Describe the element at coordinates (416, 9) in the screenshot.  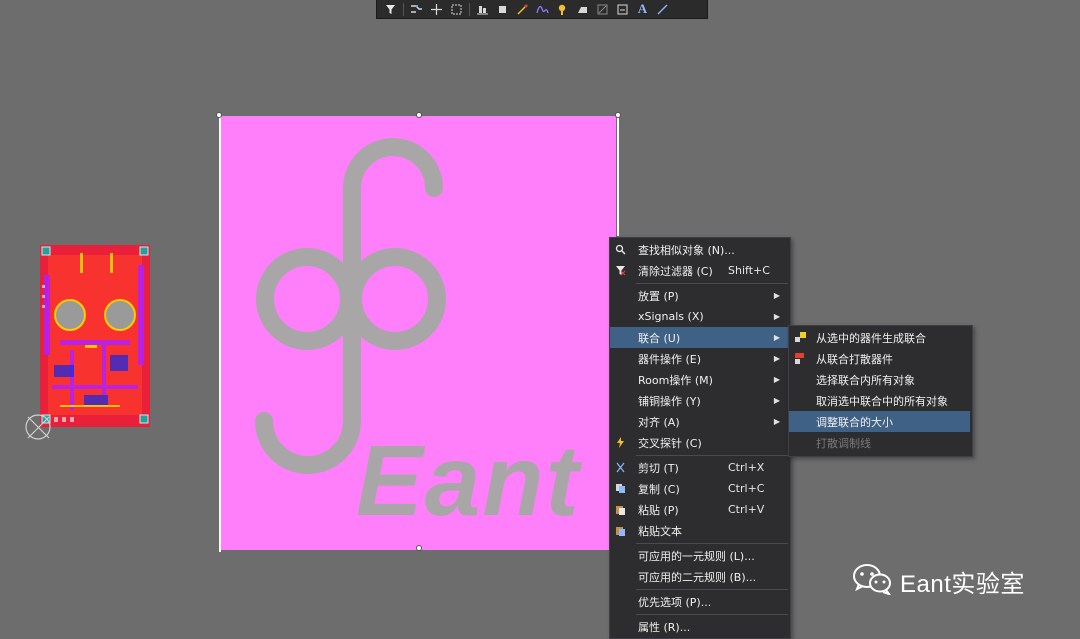
I see `route-icon` at that location.